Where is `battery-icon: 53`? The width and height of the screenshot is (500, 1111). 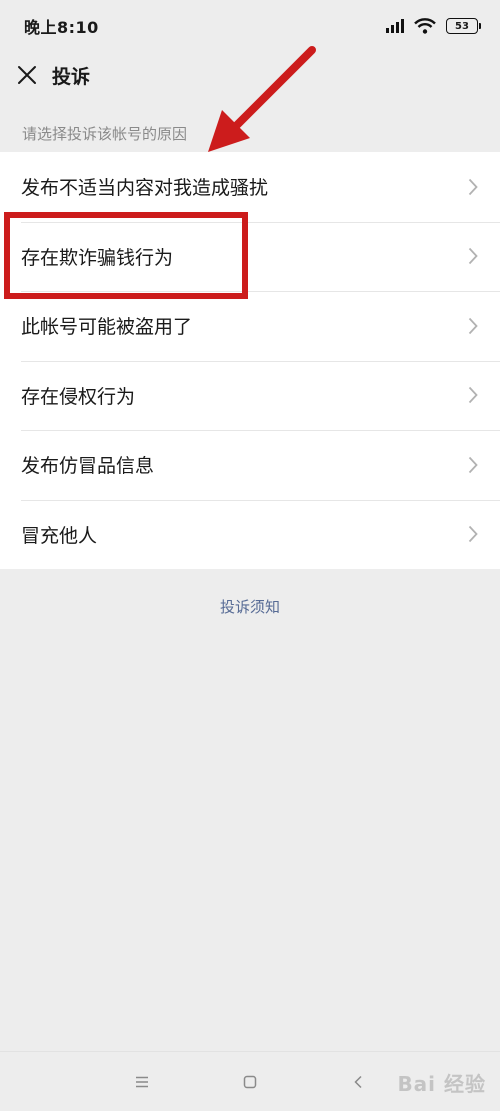 battery-icon: 53 is located at coordinates (463, 26).